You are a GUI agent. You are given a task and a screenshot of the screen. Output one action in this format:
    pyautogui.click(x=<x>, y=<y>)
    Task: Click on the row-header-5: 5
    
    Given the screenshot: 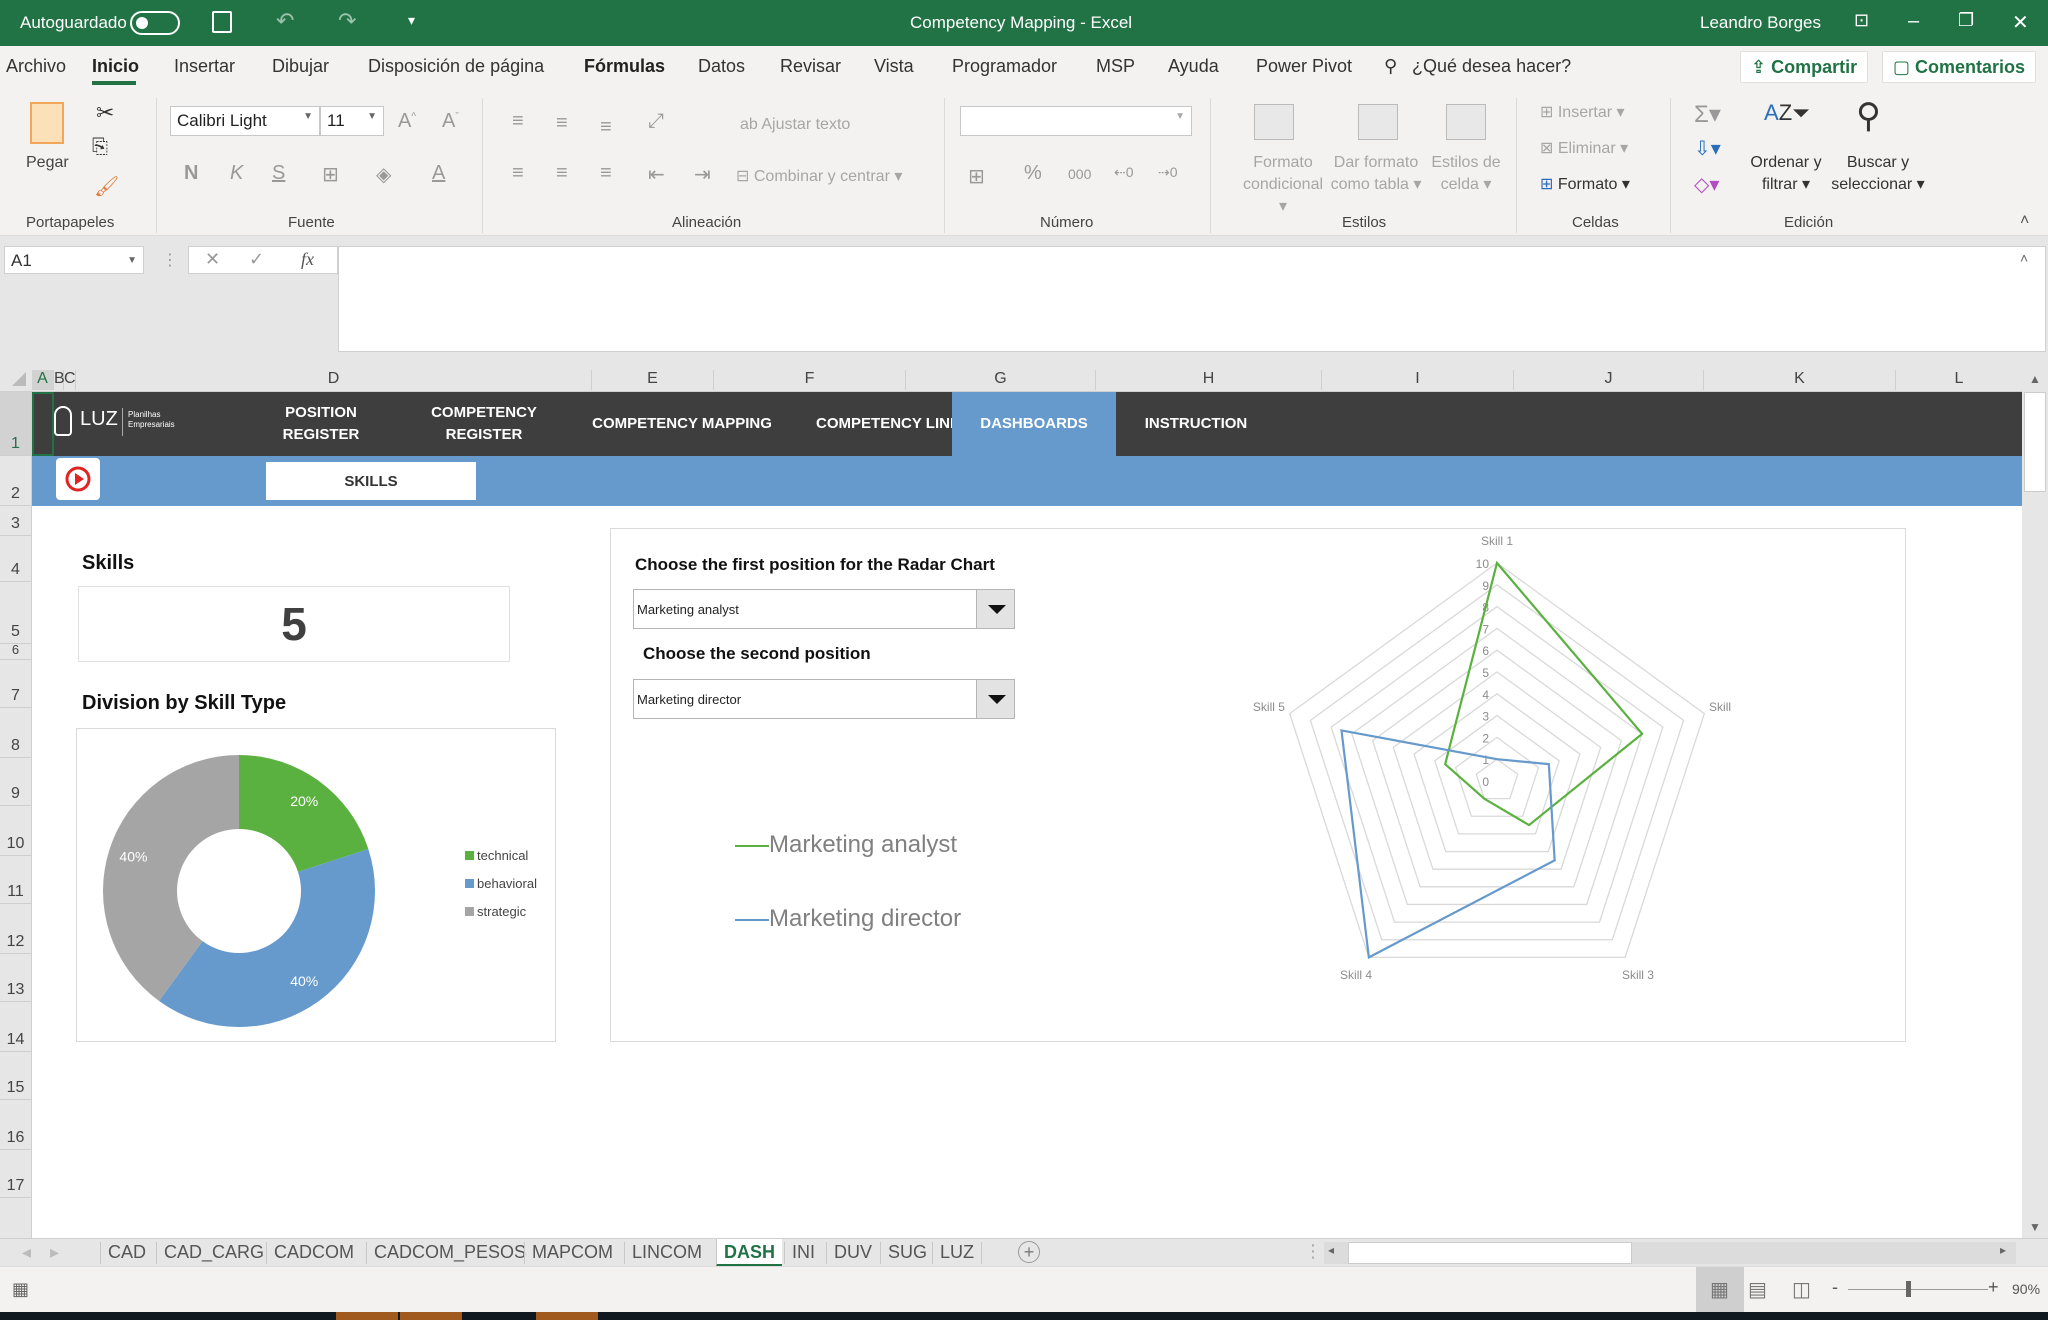 What is the action you would take?
    pyautogui.click(x=15, y=613)
    